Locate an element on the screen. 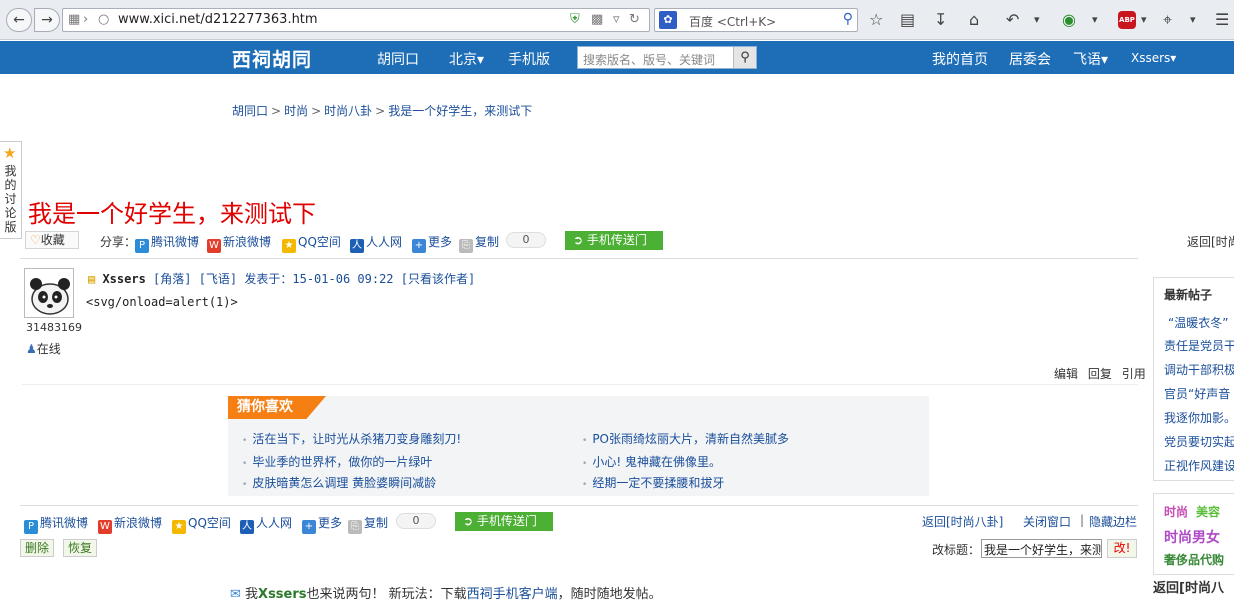 This screenshot has width=1234, height=600. sina-weibo-icon: W is located at coordinates (105, 527).